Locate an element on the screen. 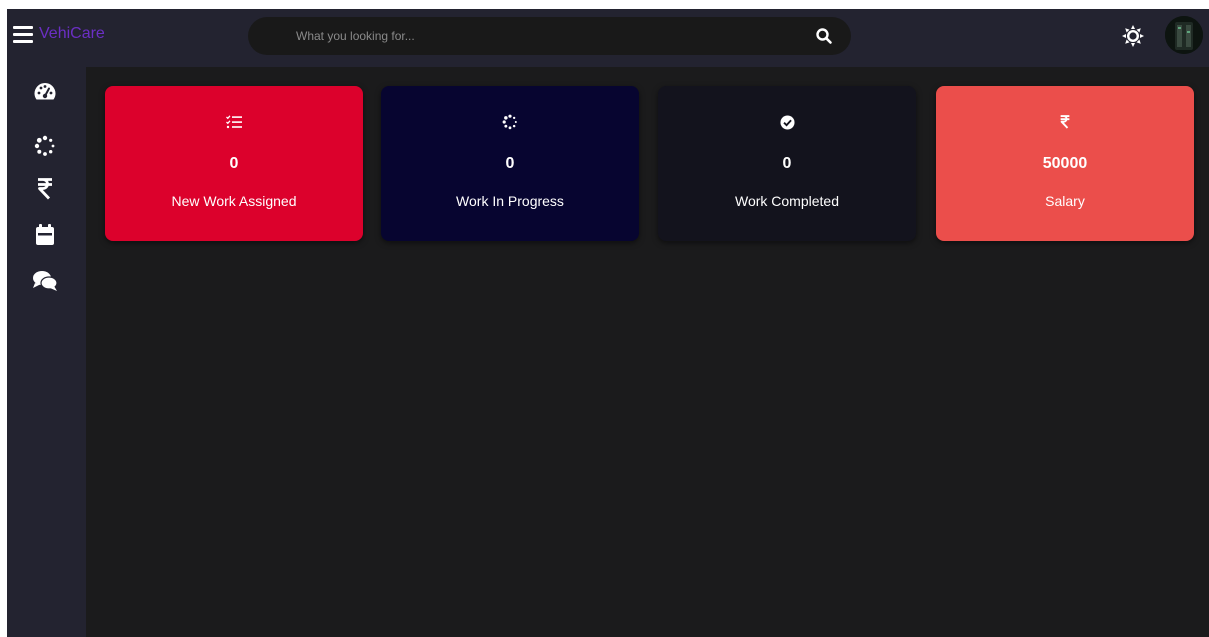  sidebar-item-calendar is located at coordinates (45, 235).